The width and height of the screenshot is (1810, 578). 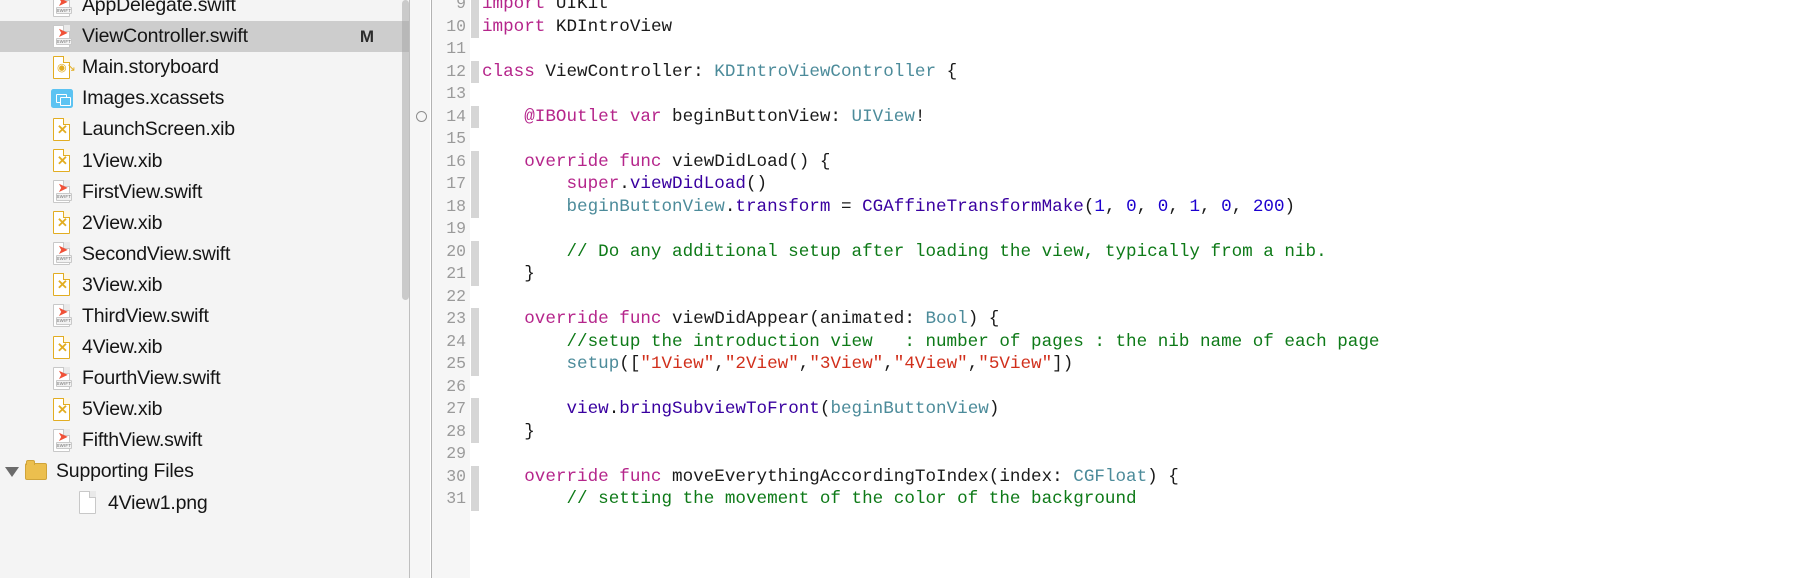 I want to click on code-token: UIKit, so click(x=577, y=7).